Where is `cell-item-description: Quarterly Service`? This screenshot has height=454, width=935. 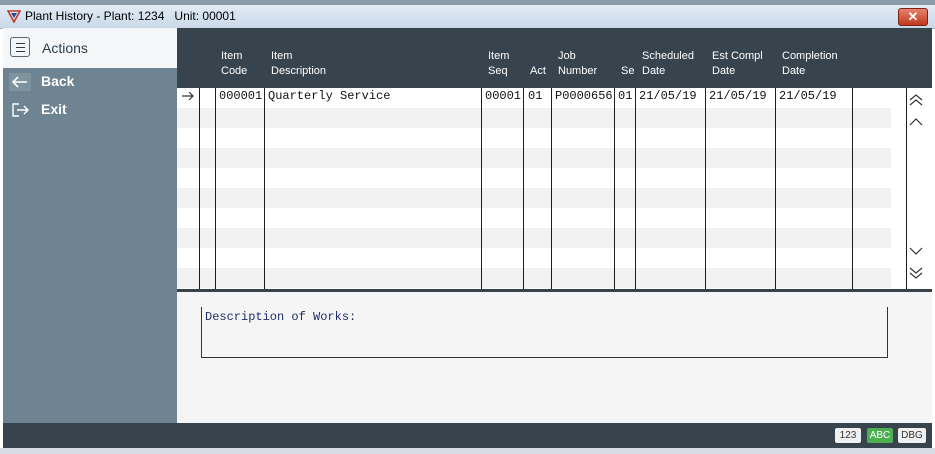 cell-item-description: Quarterly Service is located at coordinates (329, 96).